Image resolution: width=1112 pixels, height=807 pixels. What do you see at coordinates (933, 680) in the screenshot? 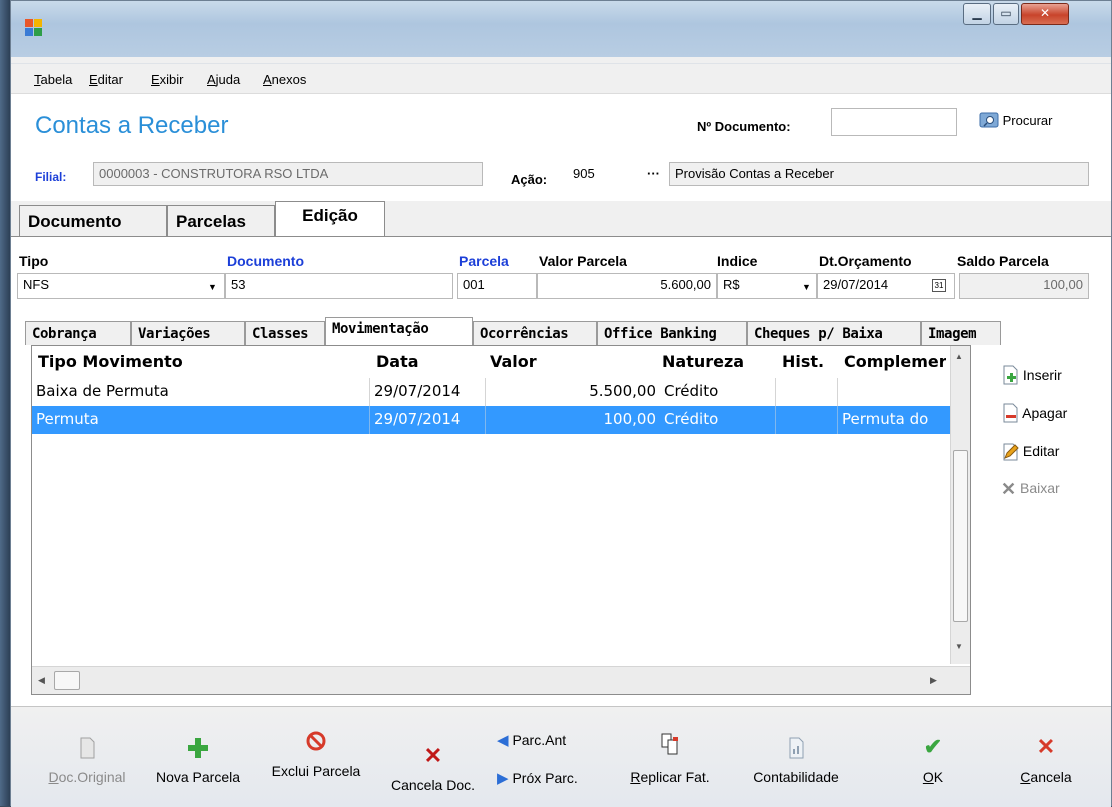
I see `scroll-right-icon: ▶` at bounding box center [933, 680].